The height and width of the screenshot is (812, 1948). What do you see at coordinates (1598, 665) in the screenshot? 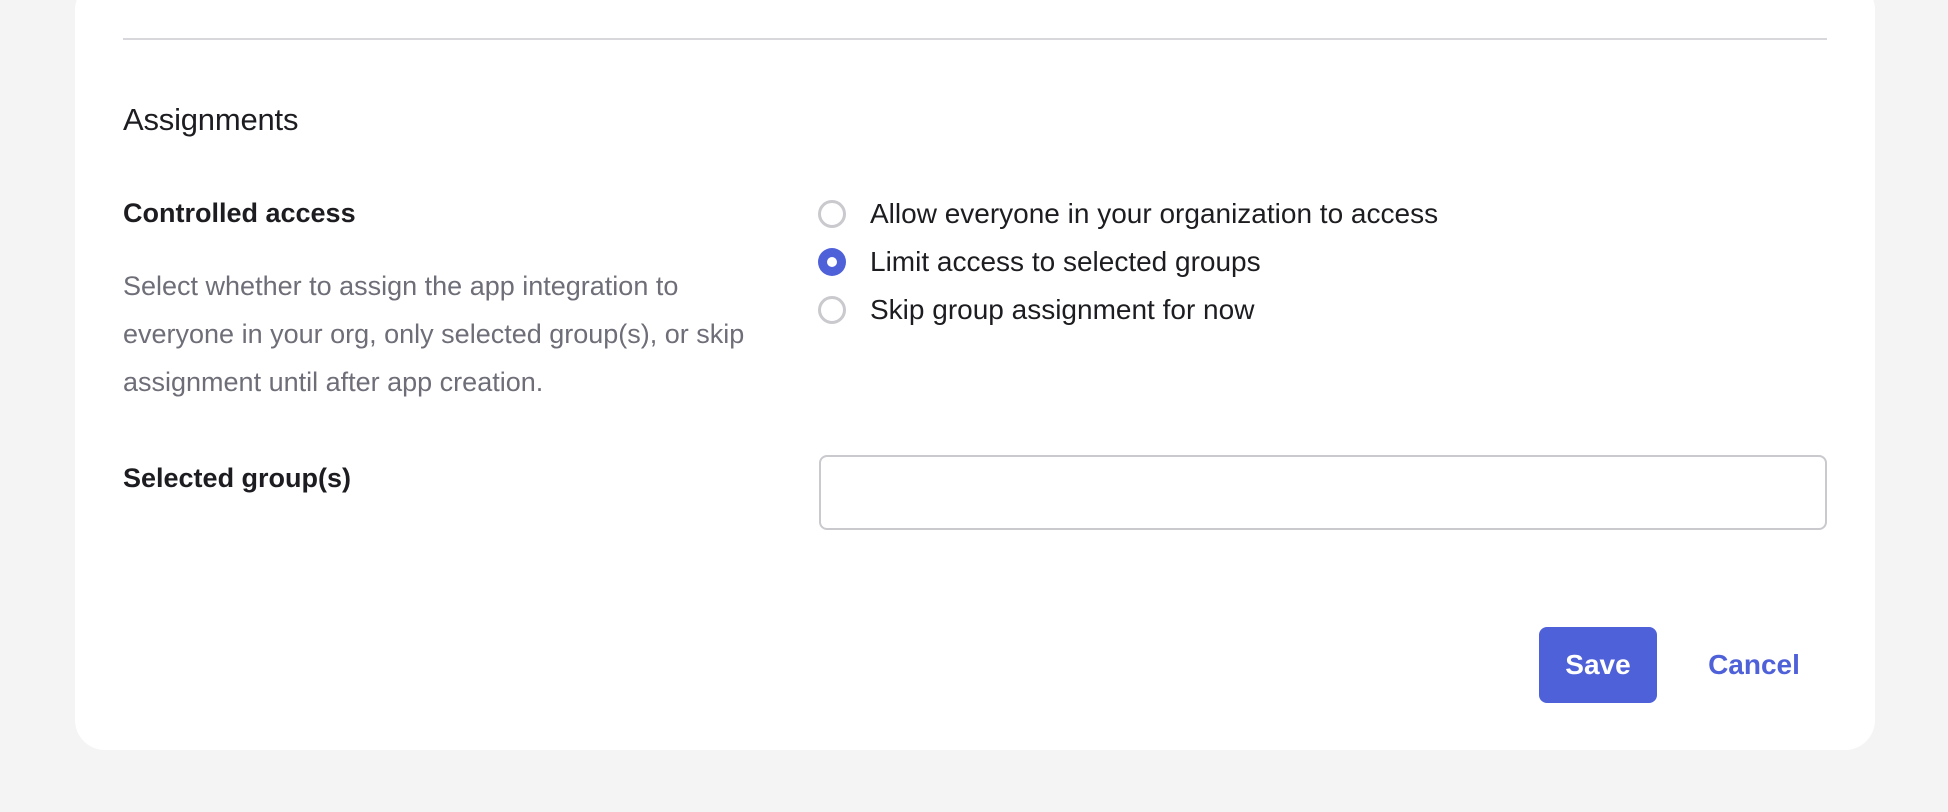
I see `save-button: Save` at bounding box center [1598, 665].